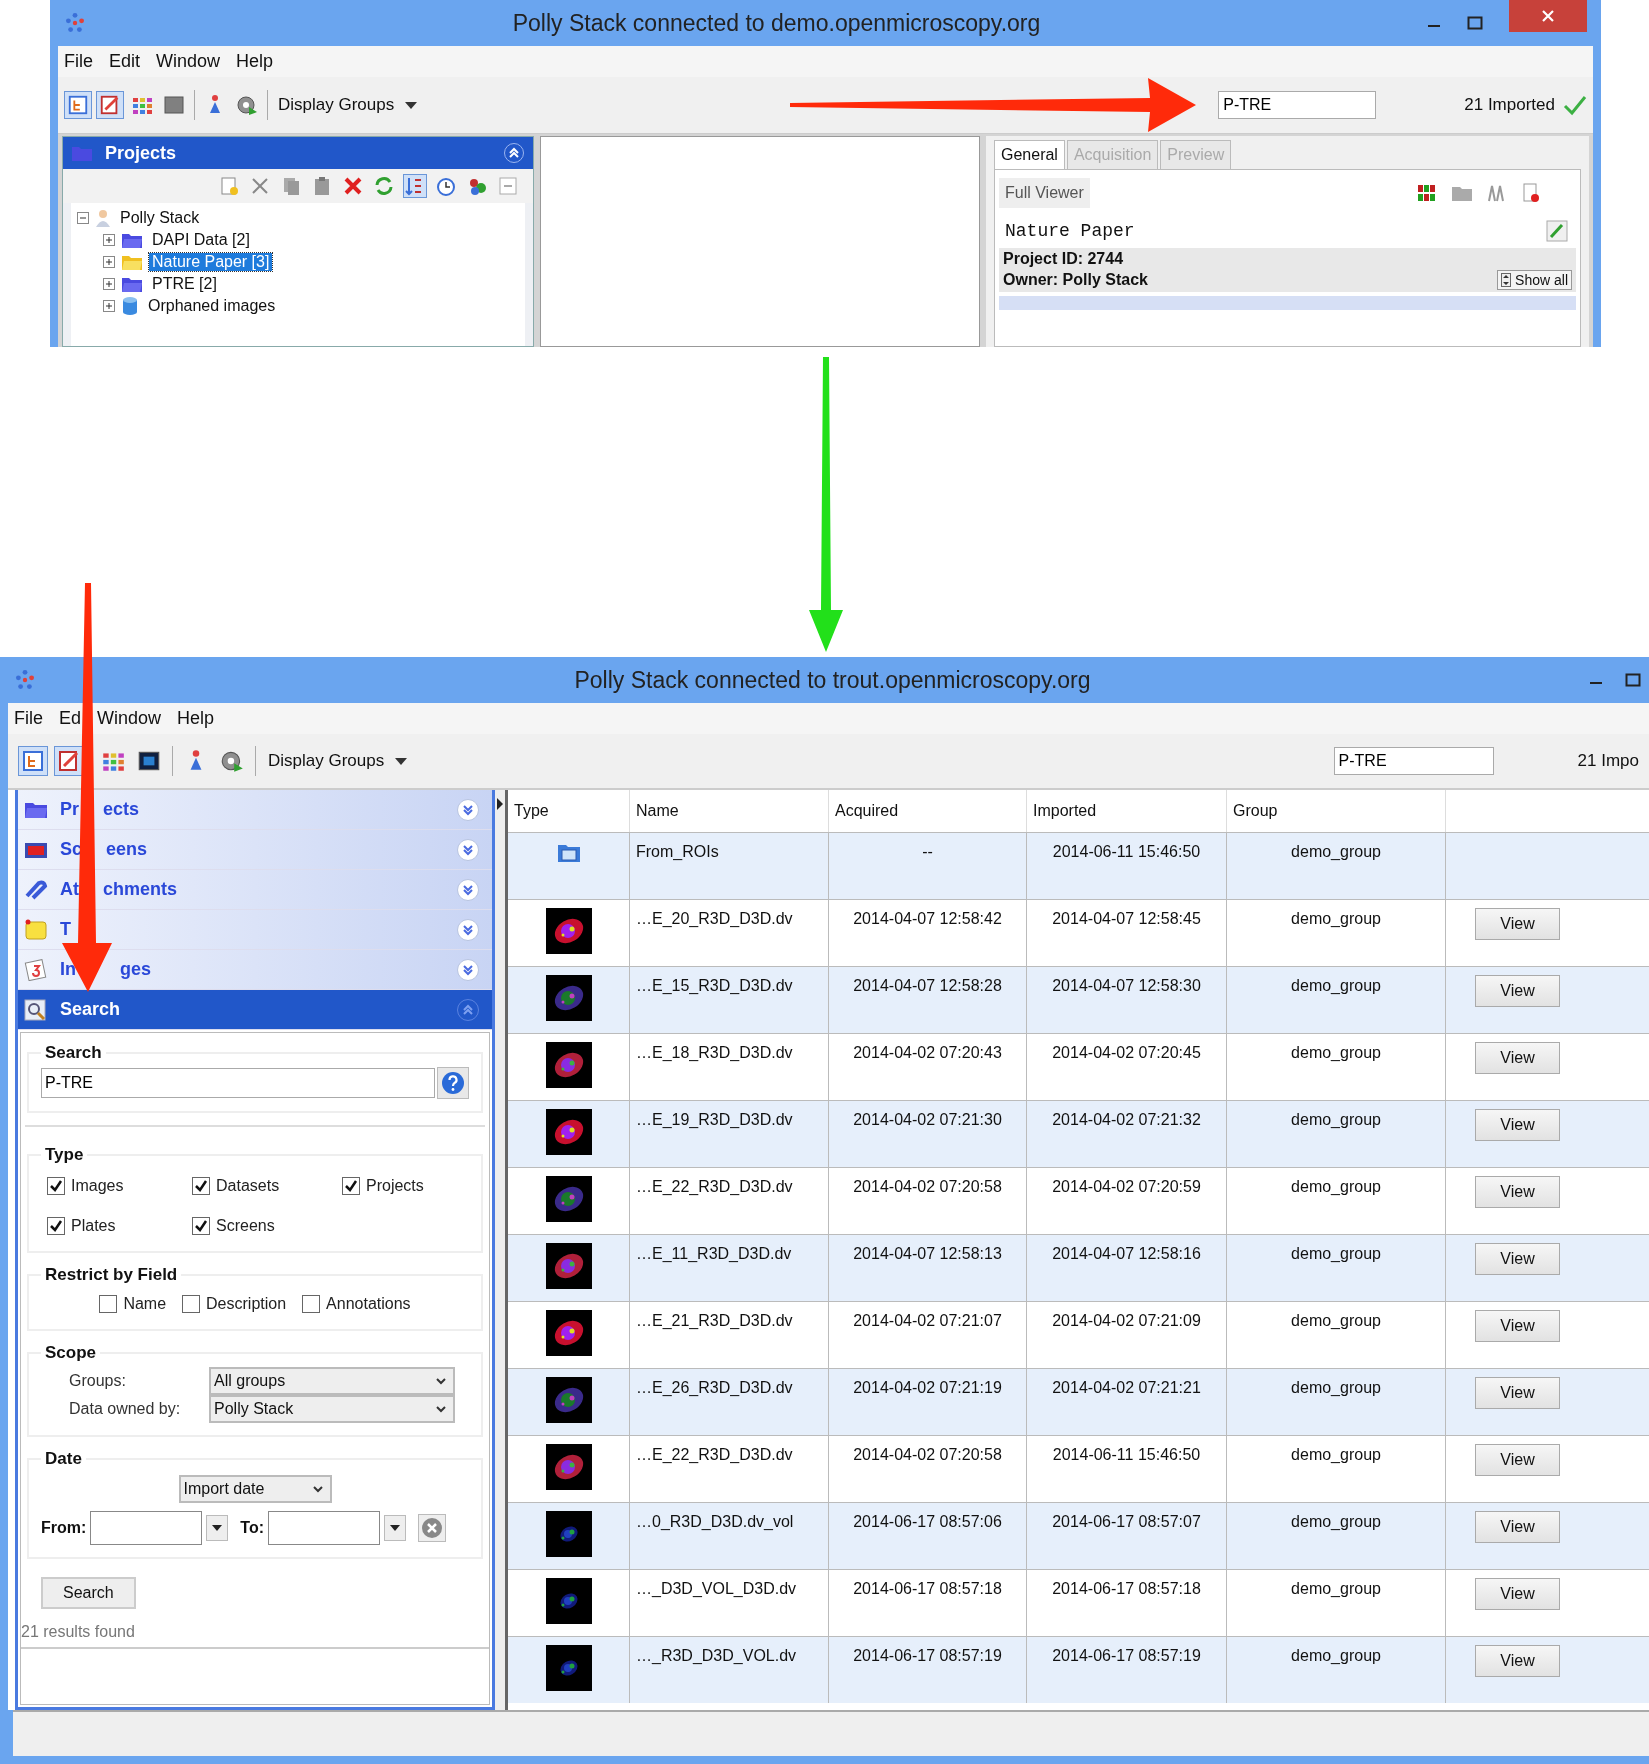 The image size is (1649, 1764). I want to click on checkbox: Projects, so click(402, 1186).